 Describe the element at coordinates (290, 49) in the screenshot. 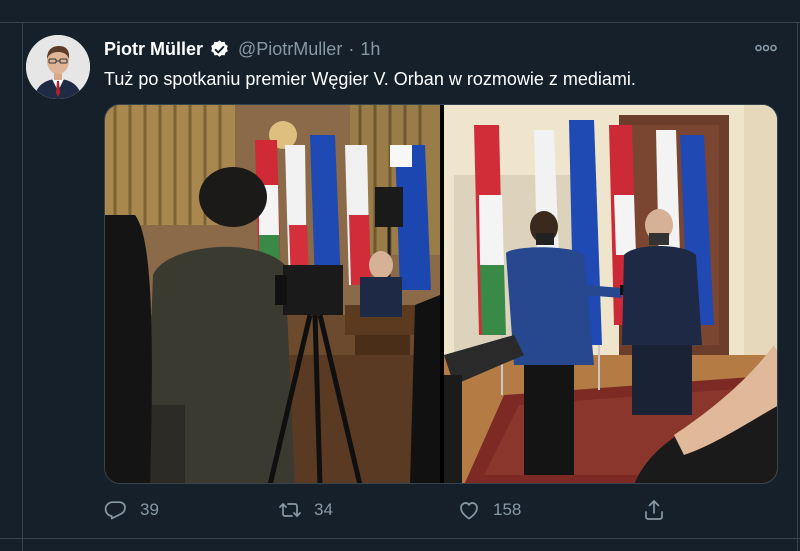

I see `author-handle: @PiotrMuller` at that location.